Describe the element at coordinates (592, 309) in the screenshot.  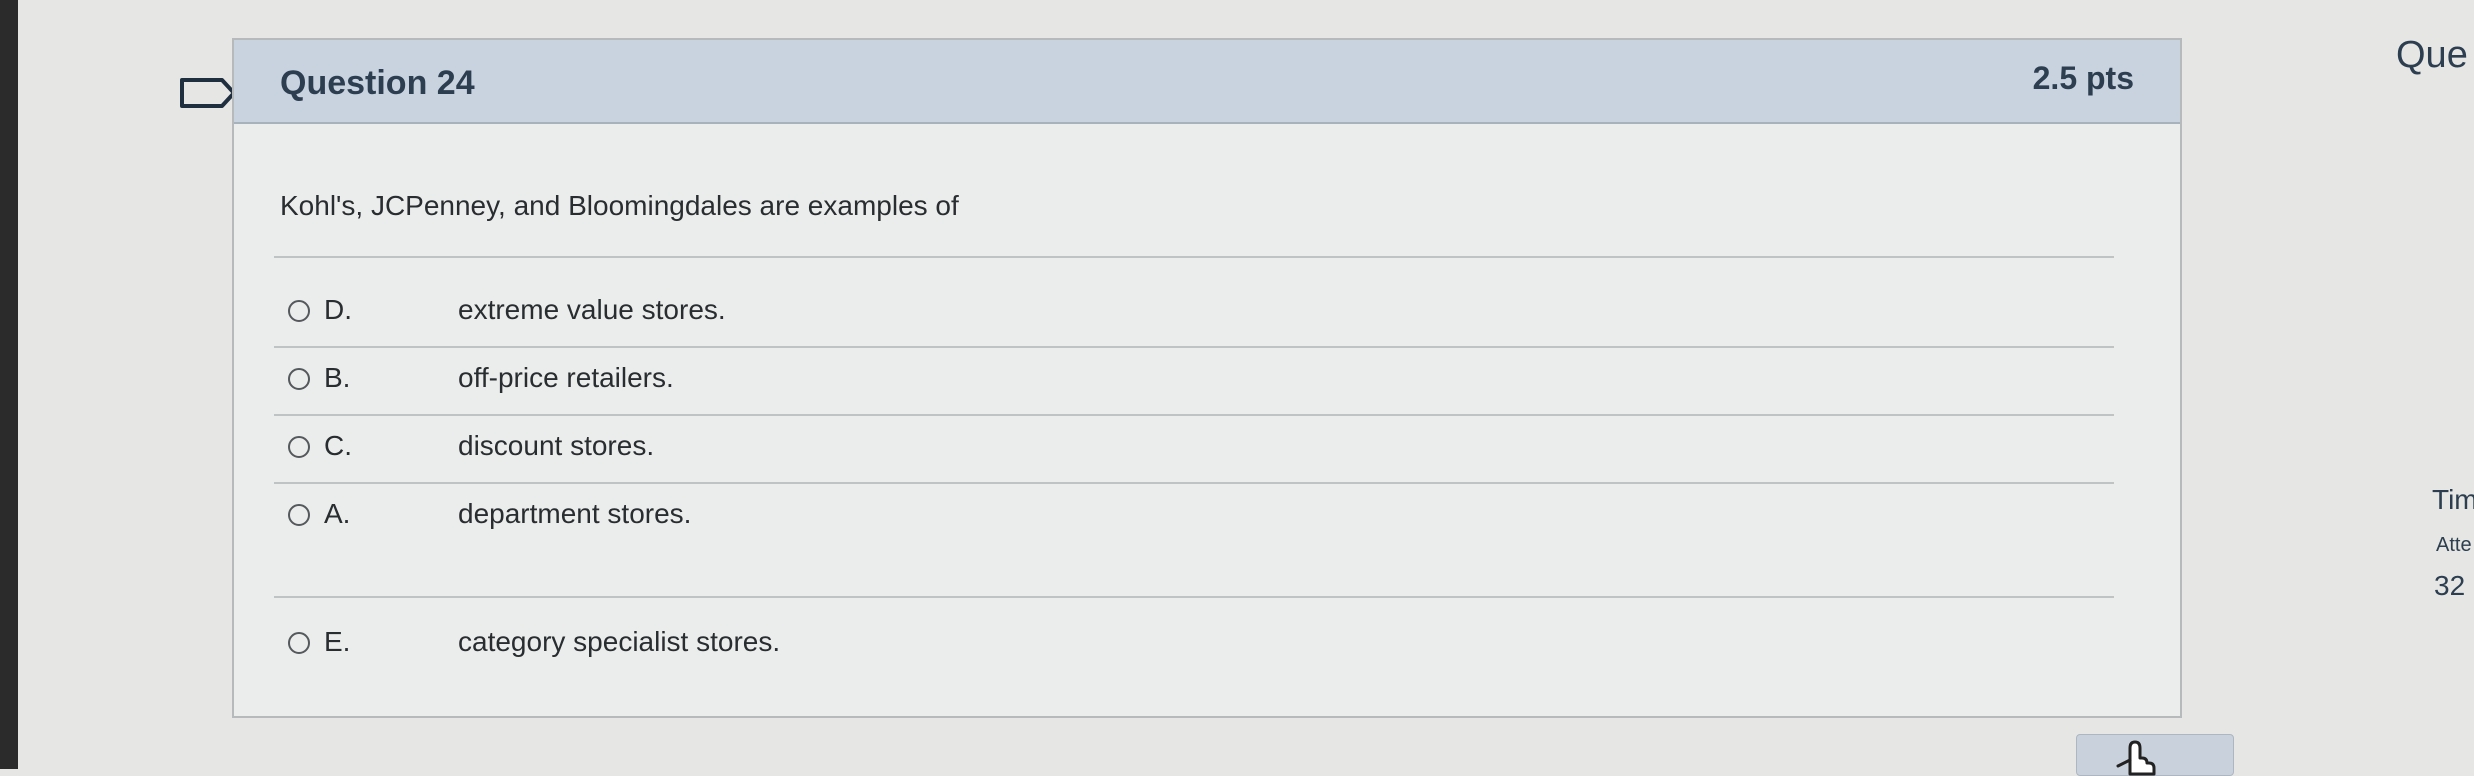
I see `answer-text: extreme value stores.` at that location.